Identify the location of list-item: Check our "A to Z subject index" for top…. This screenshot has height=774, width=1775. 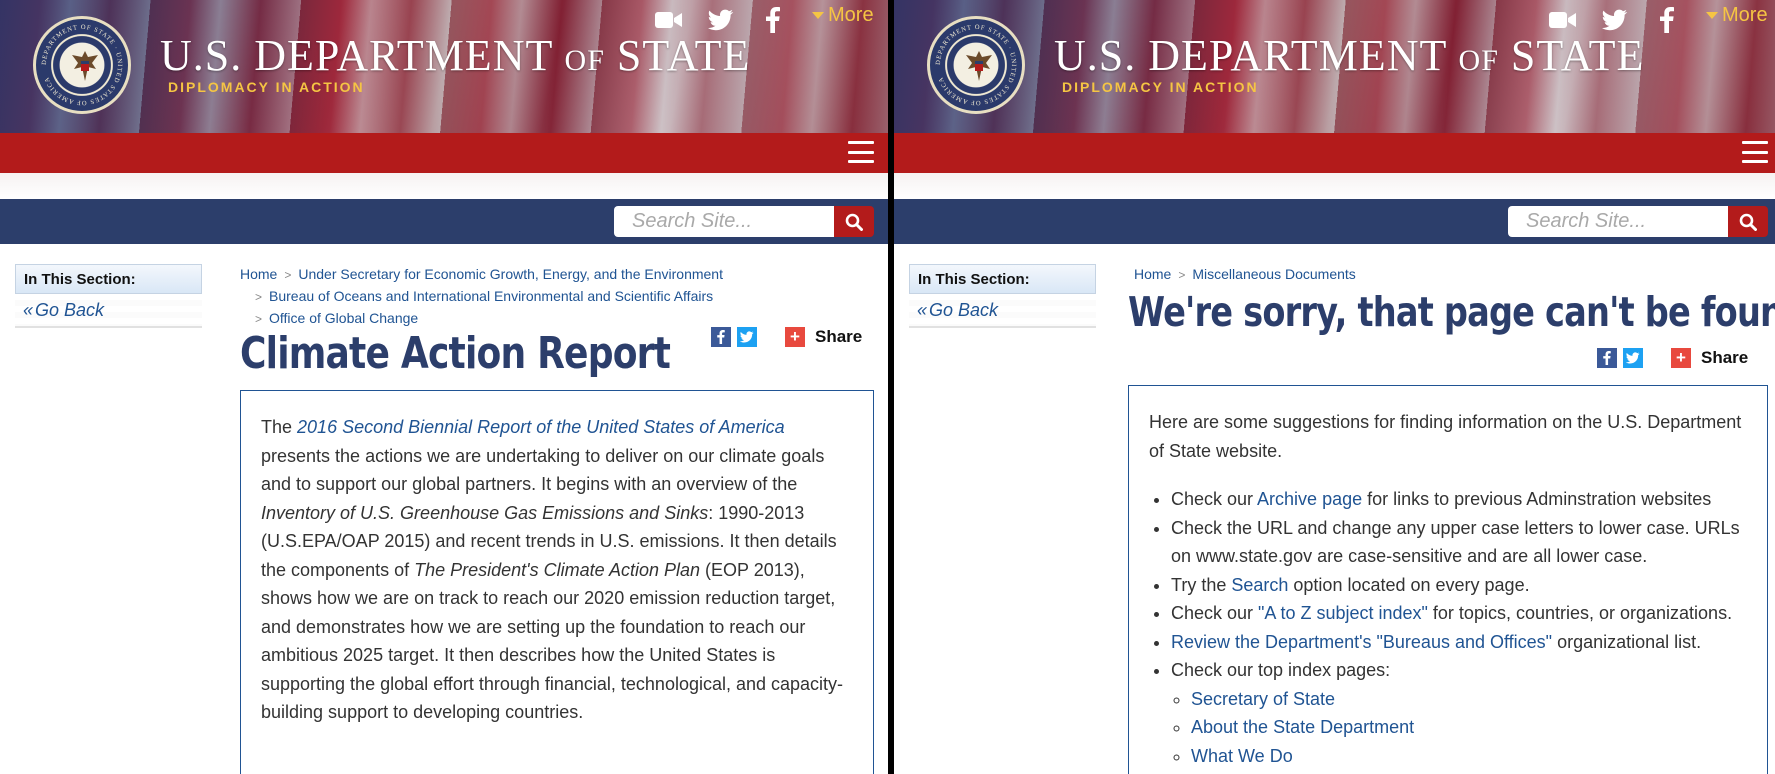
(1459, 613).